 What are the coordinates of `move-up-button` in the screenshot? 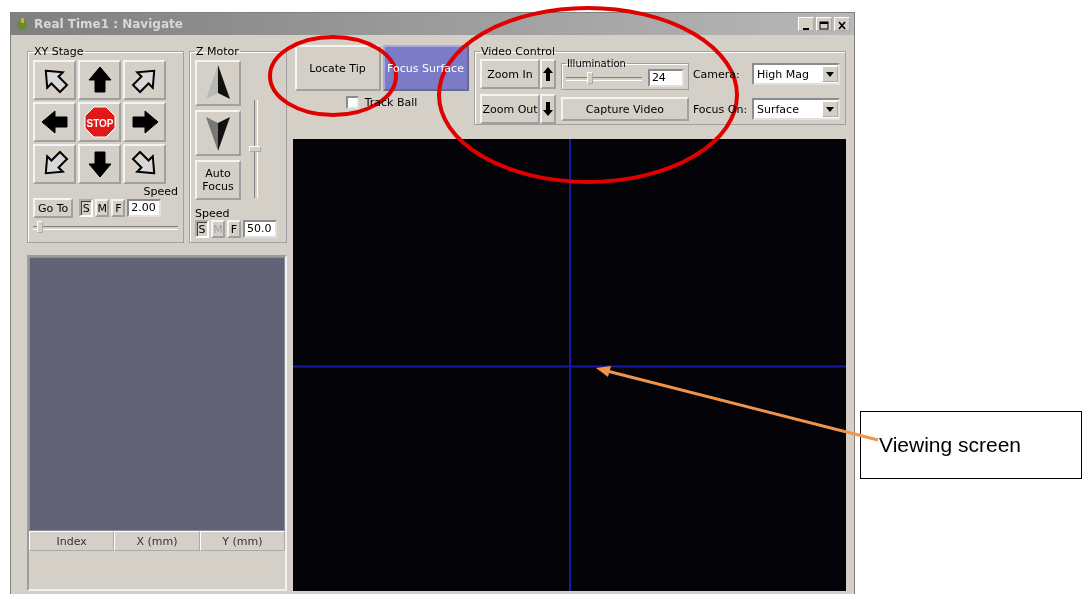 It's located at (218, 83).